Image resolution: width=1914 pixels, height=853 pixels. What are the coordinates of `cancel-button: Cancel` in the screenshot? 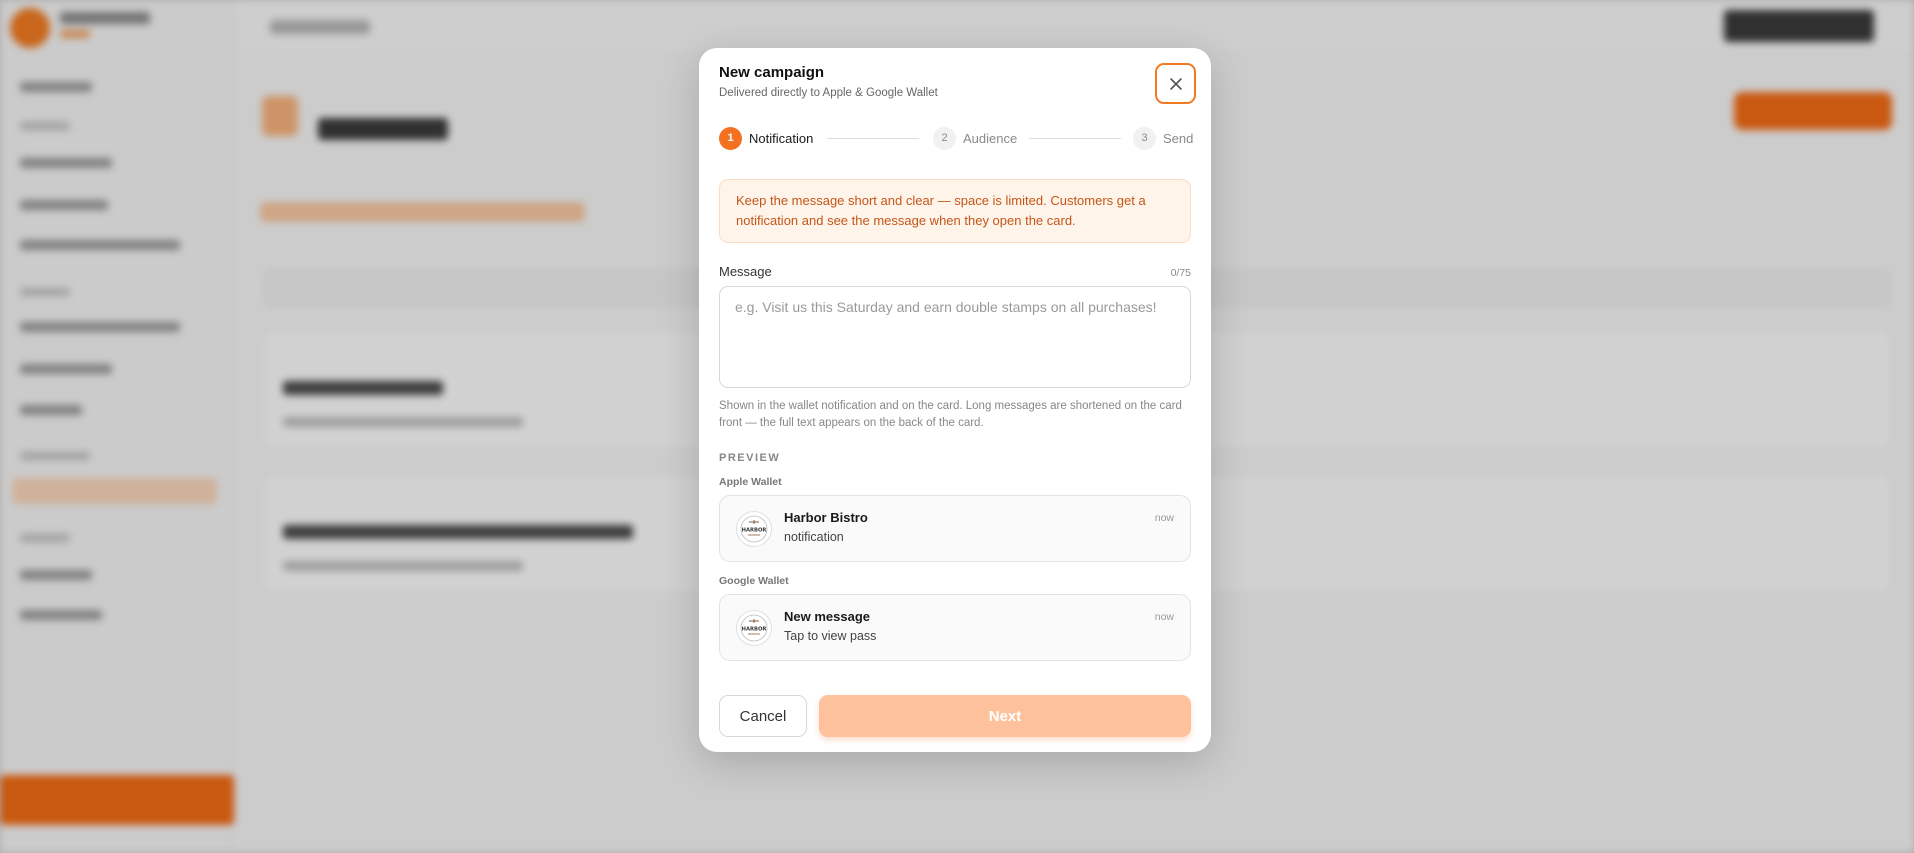 It's located at (763, 716).